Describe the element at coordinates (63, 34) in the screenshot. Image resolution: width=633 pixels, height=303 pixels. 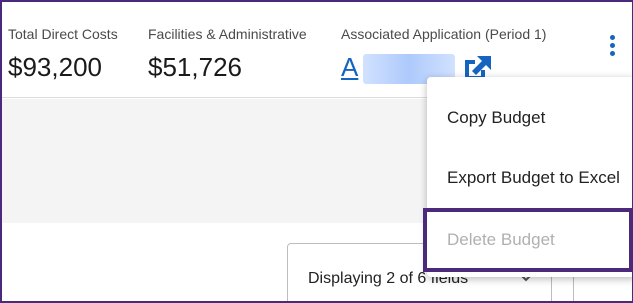
I see `total-direct-costs-label: Total Direct Costs` at that location.